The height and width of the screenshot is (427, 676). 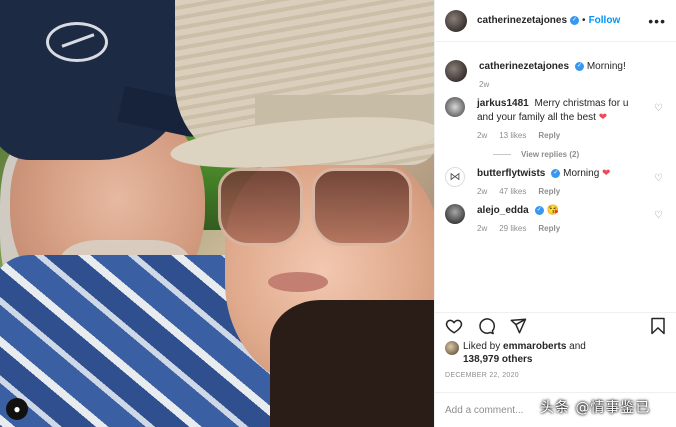 What do you see at coordinates (455, 177) in the screenshot?
I see `commenter-avatar: ⋈` at bounding box center [455, 177].